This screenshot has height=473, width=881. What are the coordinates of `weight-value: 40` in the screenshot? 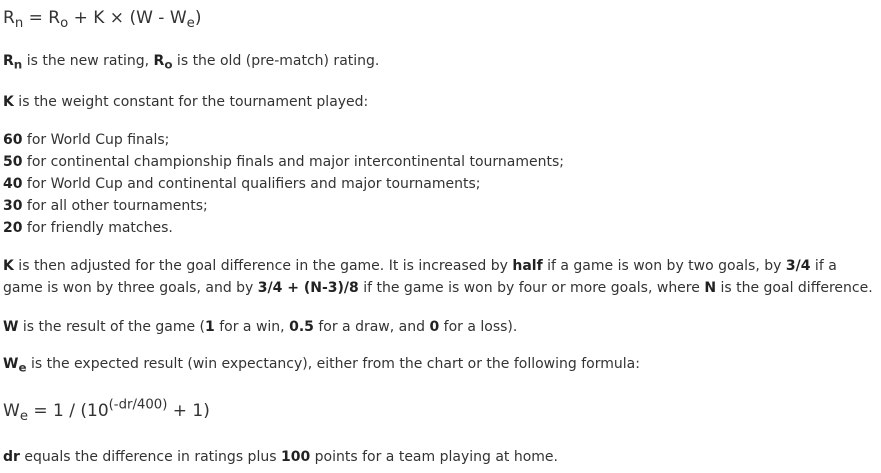 It's located at (13, 184).